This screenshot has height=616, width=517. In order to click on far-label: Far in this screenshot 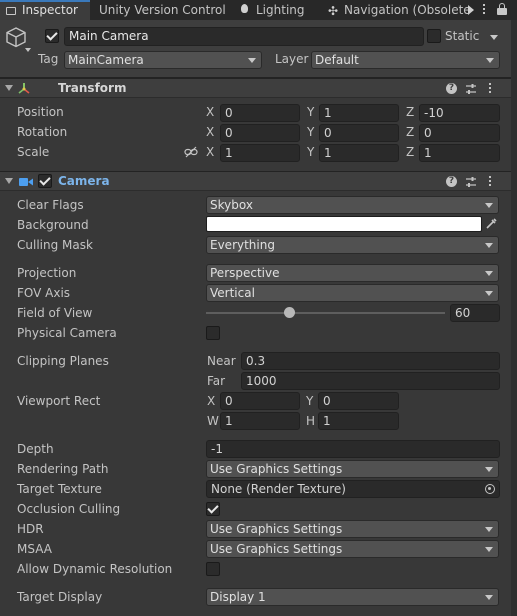, I will do `click(216, 381)`.